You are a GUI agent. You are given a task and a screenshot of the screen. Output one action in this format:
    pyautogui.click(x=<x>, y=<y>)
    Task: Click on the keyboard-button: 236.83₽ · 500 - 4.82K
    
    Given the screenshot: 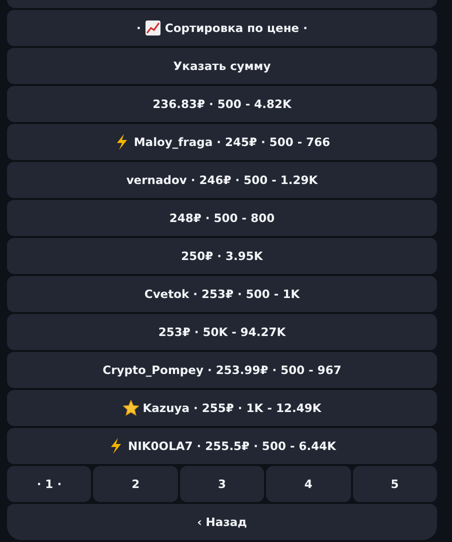 What is the action you would take?
    pyautogui.click(x=222, y=104)
    